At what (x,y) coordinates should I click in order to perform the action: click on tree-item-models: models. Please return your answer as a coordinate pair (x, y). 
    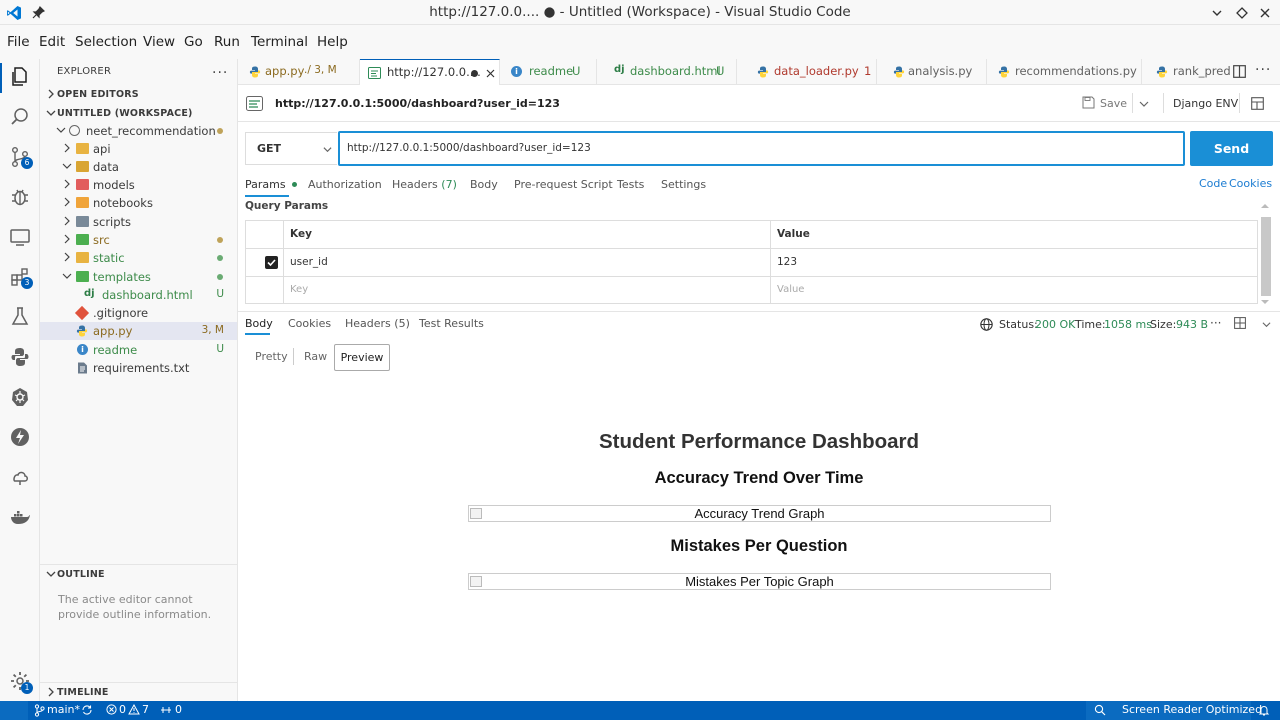
    Looking at the image, I should click on (138, 185).